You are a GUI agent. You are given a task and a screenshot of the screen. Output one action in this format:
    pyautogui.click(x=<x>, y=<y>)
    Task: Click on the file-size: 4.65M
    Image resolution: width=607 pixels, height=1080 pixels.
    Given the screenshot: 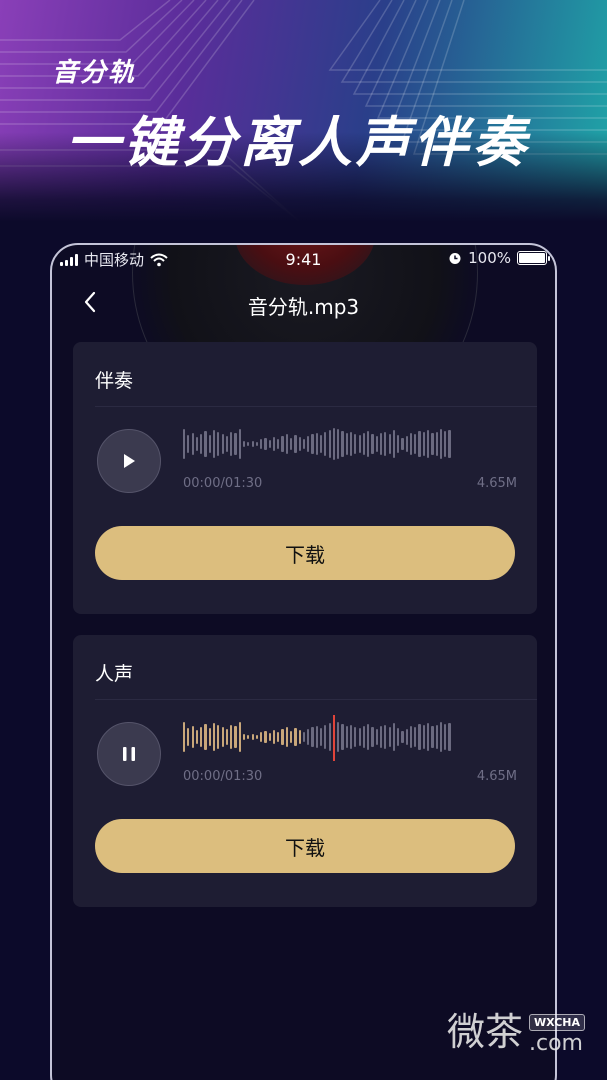 What is the action you would take?
    pyautogui.click(x=496, y=483)
    